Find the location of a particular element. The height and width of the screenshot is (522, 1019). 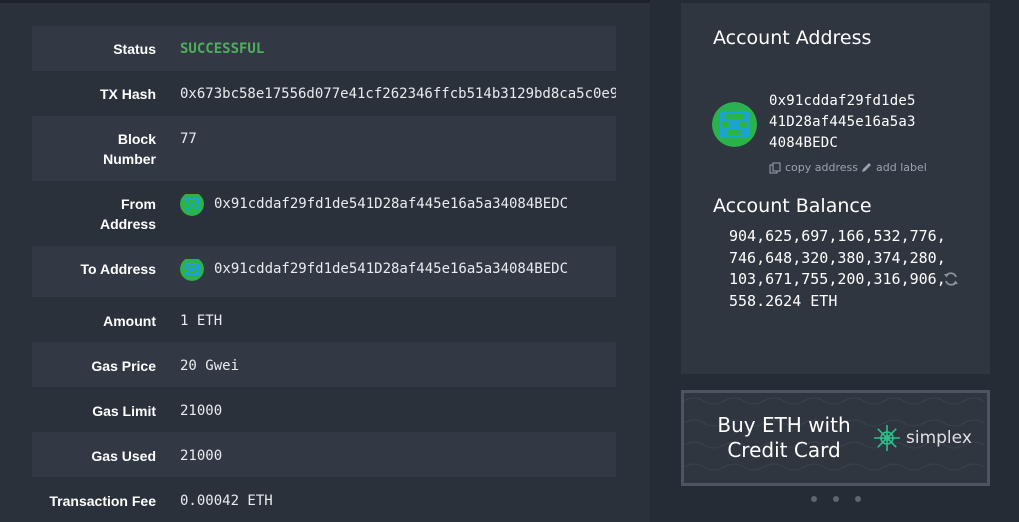

block-number-value: 77 is located at coordinates (188, 139).